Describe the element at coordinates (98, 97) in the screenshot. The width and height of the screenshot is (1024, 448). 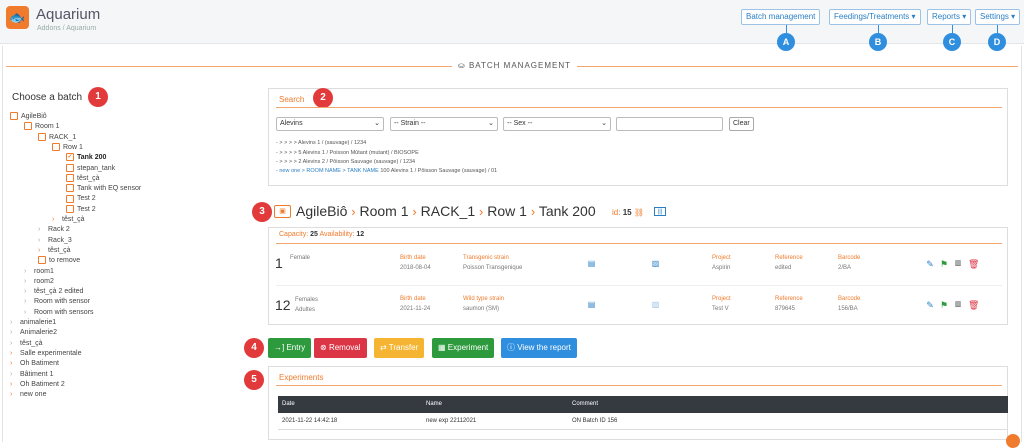
I see `marker-1: 1` at that location.